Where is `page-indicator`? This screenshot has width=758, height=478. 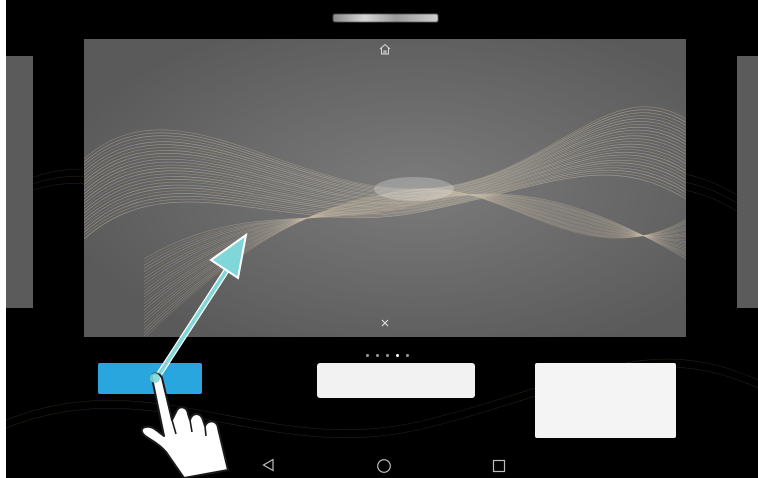
page-indicator is located at coordinates (389, 357).